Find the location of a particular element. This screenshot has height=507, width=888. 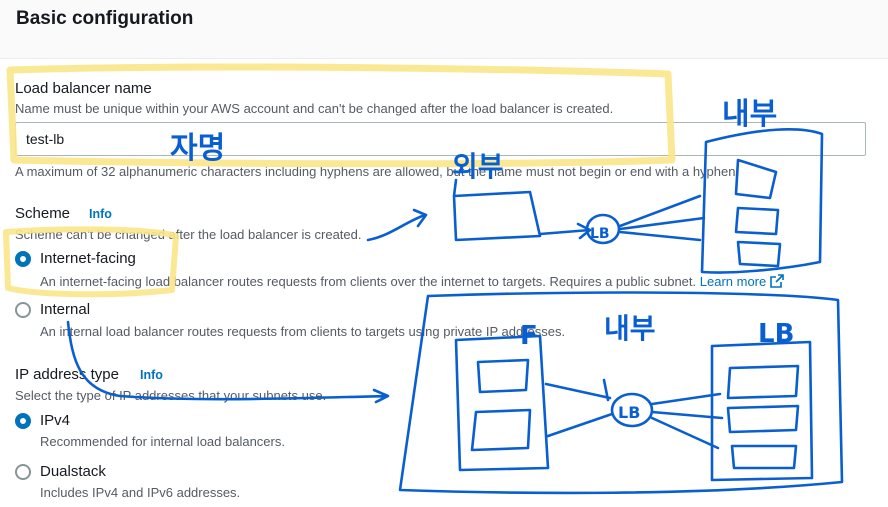

section-header: Basic configuration is located at coordinates (444, 29).